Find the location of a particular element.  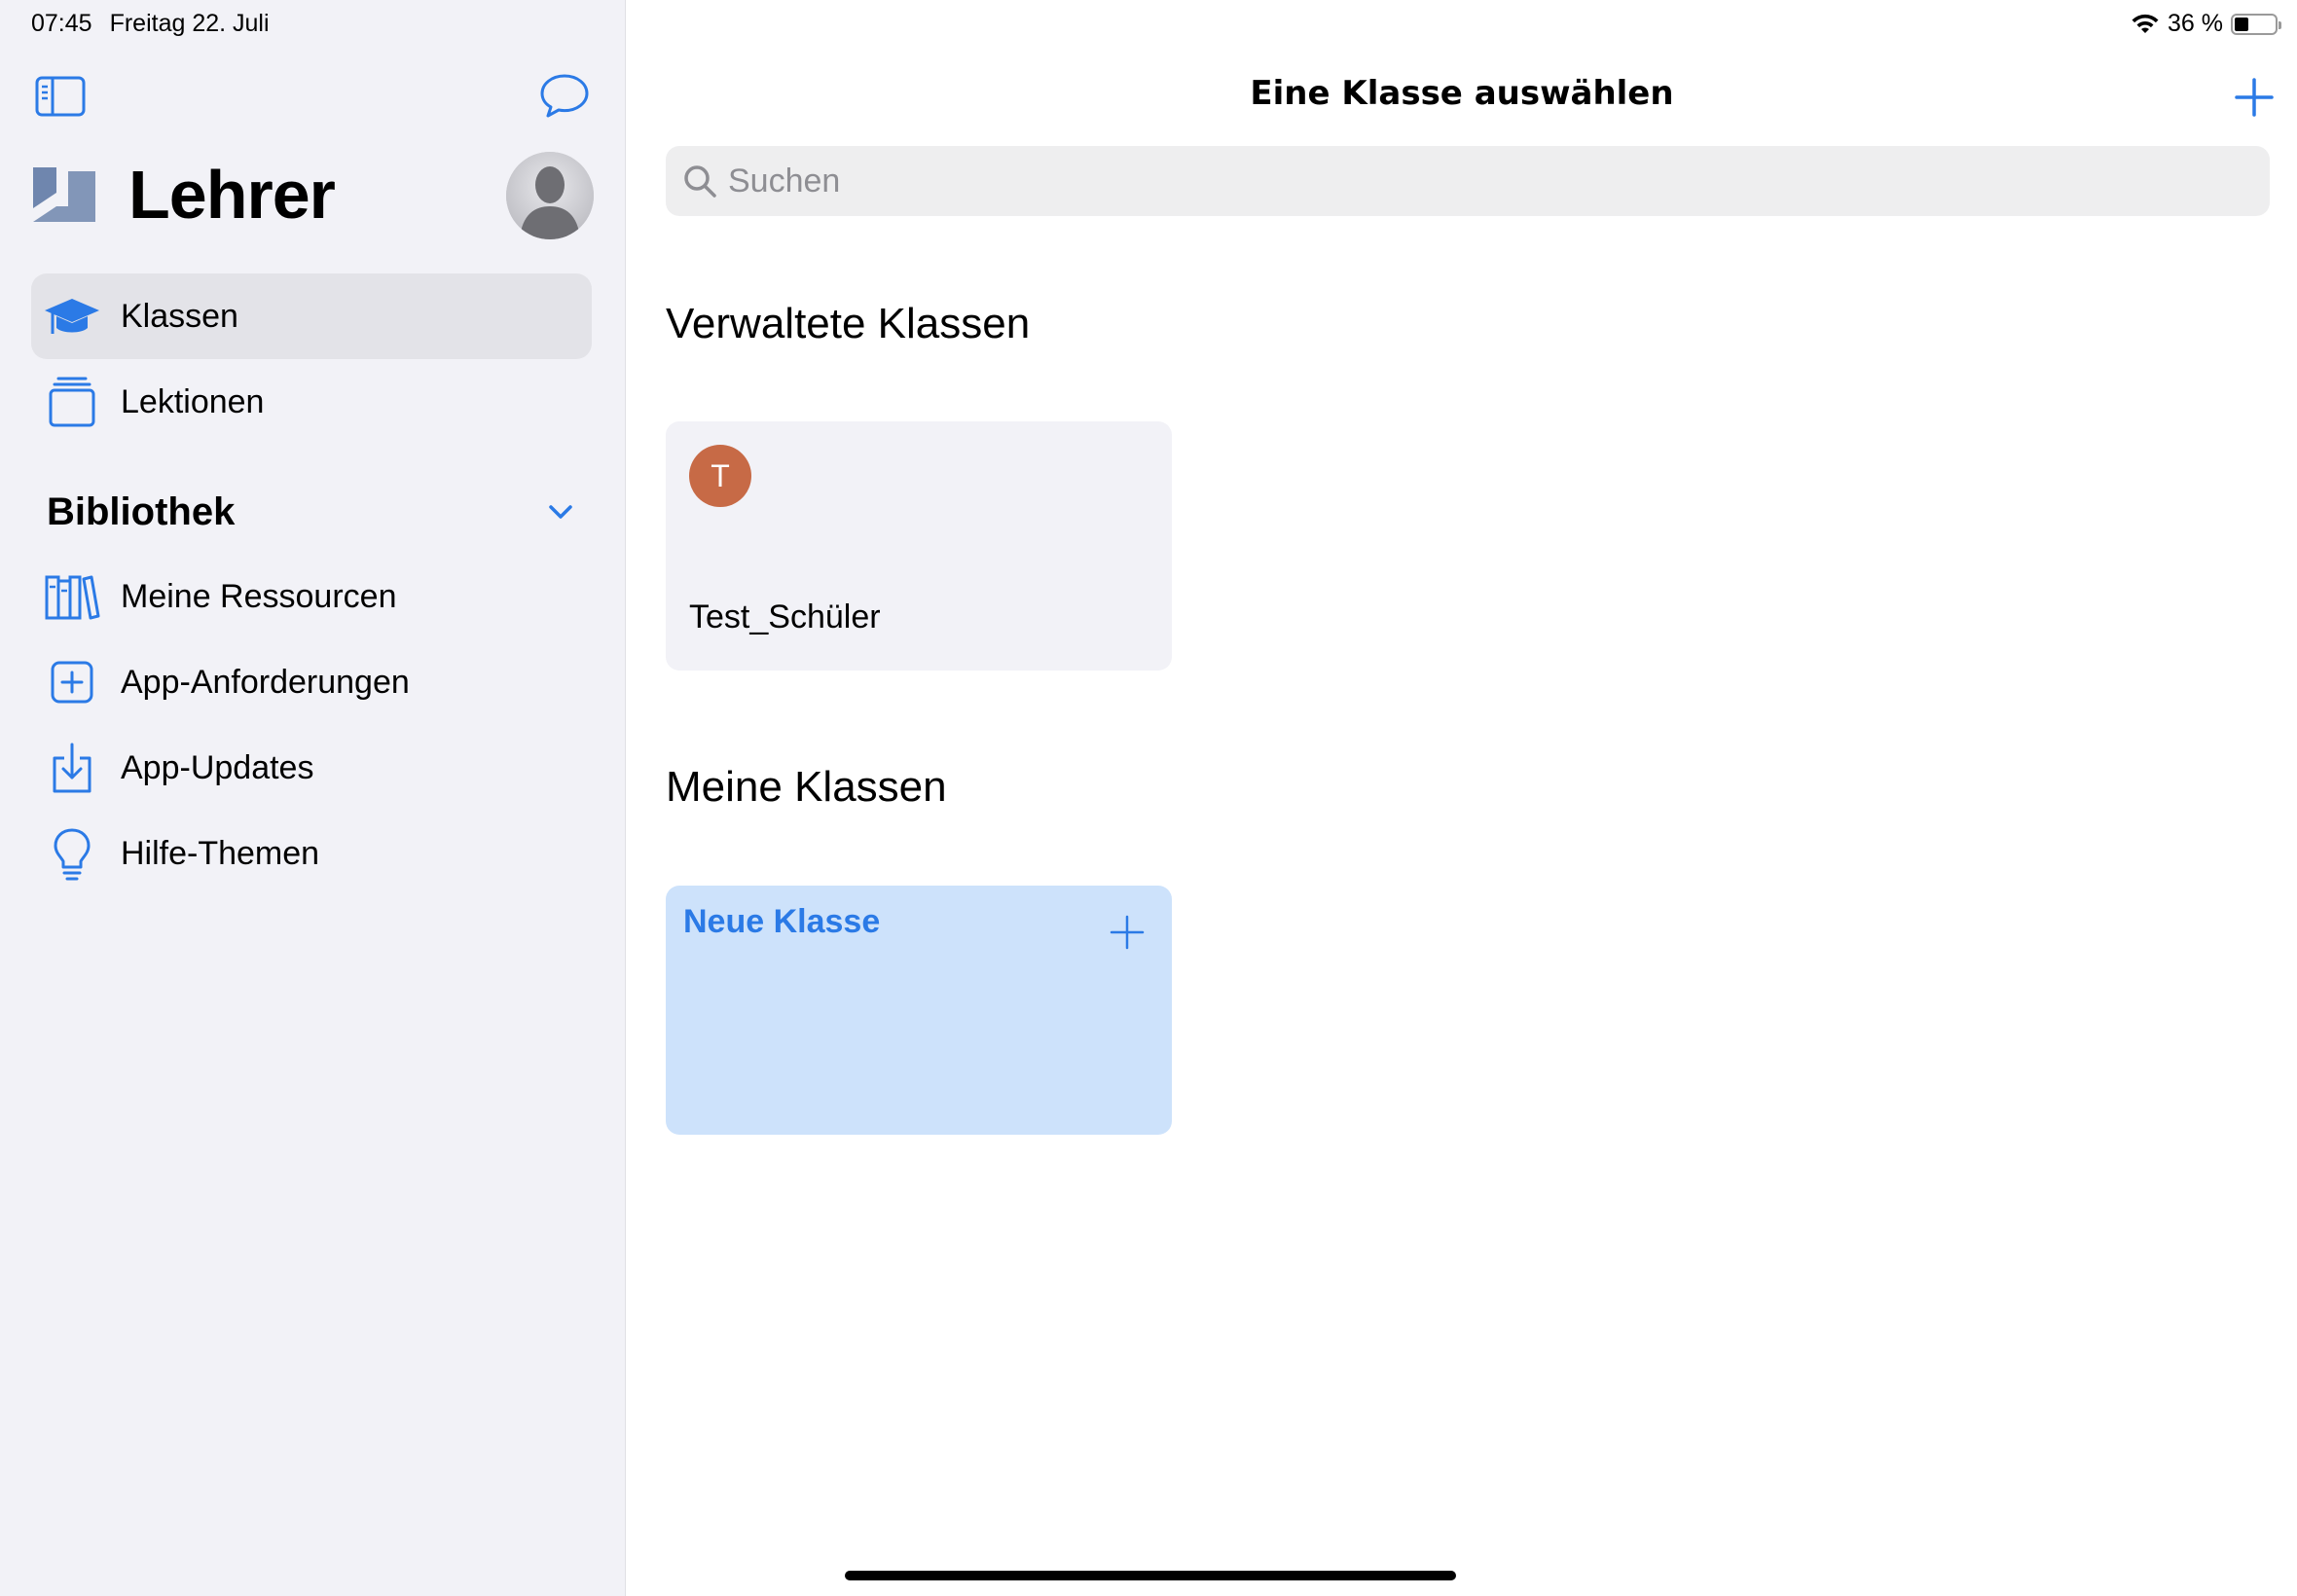

add-class-button is located at coordinates (2254, 97).